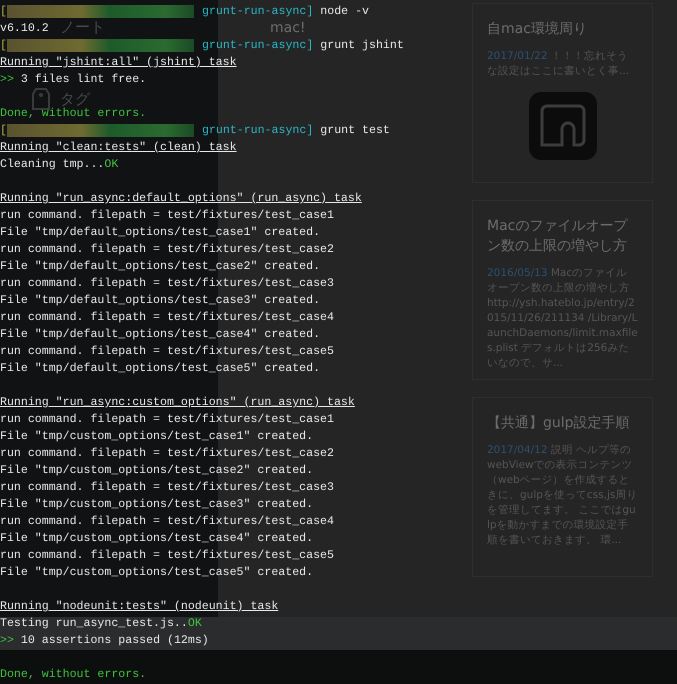  Describe the element at coordinates (73, 80) in the screenshot. I see `output-line: >> 3 files lint free.` at that location.